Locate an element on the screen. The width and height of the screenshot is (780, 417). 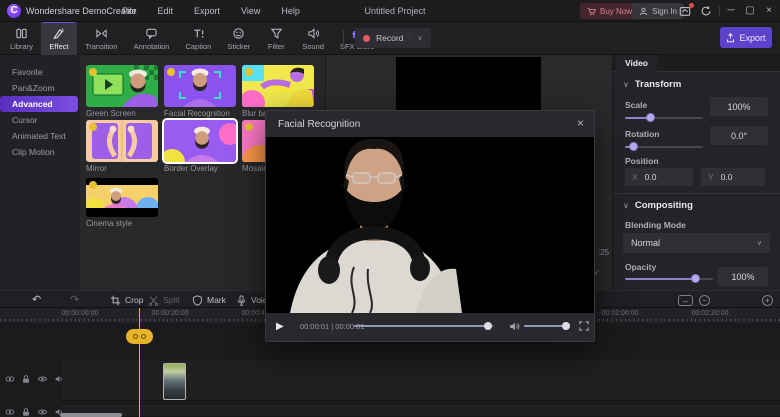
app-logo-icon: C is located at coordinates (14, 11).